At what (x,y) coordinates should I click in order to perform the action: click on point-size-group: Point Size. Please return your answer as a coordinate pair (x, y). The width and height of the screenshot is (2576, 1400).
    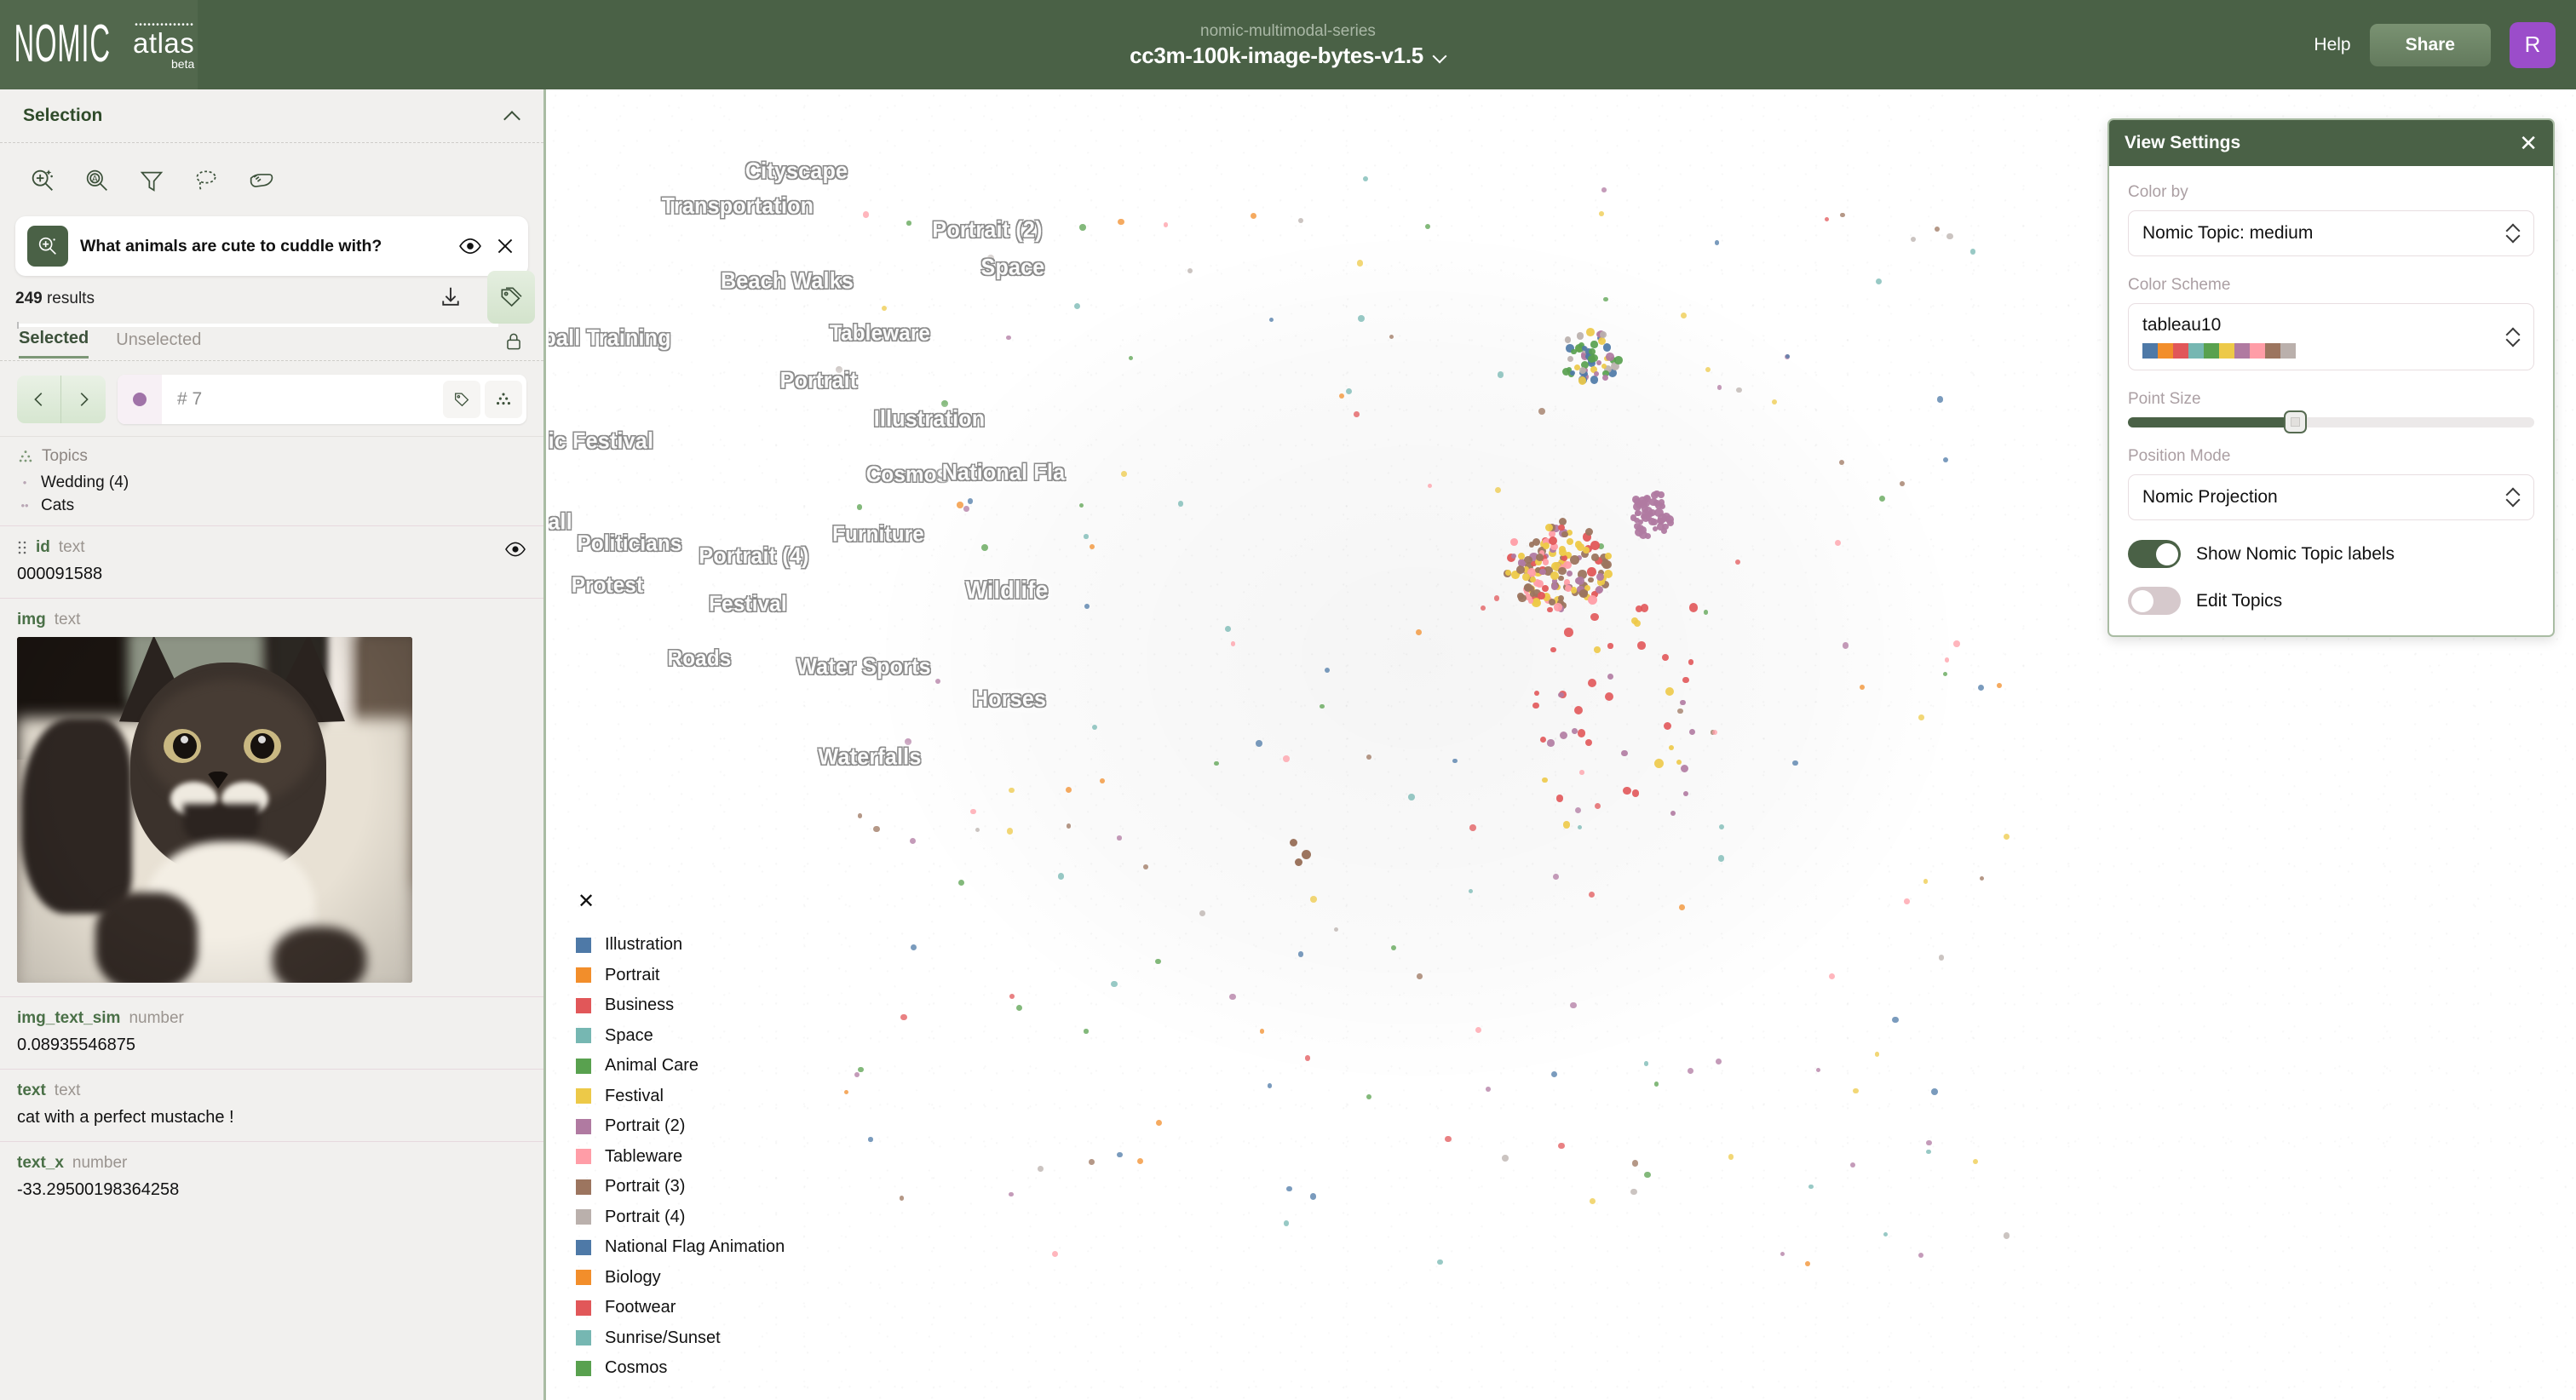
    Looking at the image, I should click on (2331, 411).